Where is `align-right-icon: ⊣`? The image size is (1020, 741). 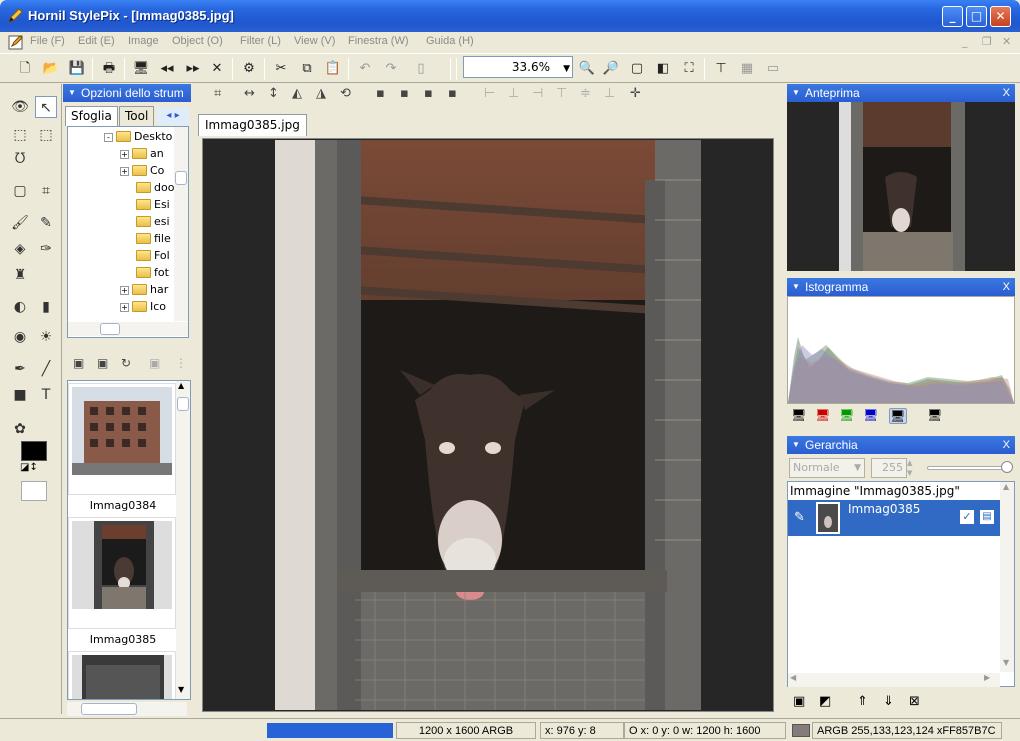 align-right-icon: ⊣ is located at coordinates (537, 93).